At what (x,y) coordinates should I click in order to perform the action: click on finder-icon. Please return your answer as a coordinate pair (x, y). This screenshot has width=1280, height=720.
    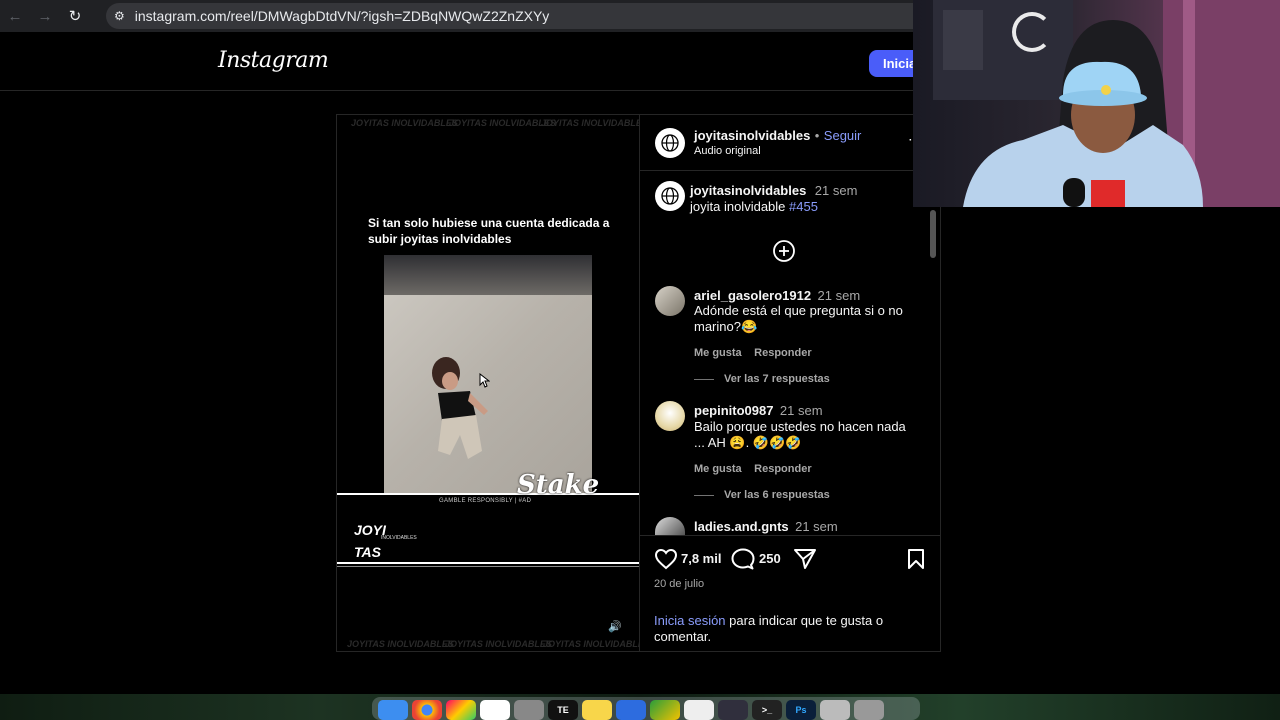
    Looking at the image, I should click on (393, 710).